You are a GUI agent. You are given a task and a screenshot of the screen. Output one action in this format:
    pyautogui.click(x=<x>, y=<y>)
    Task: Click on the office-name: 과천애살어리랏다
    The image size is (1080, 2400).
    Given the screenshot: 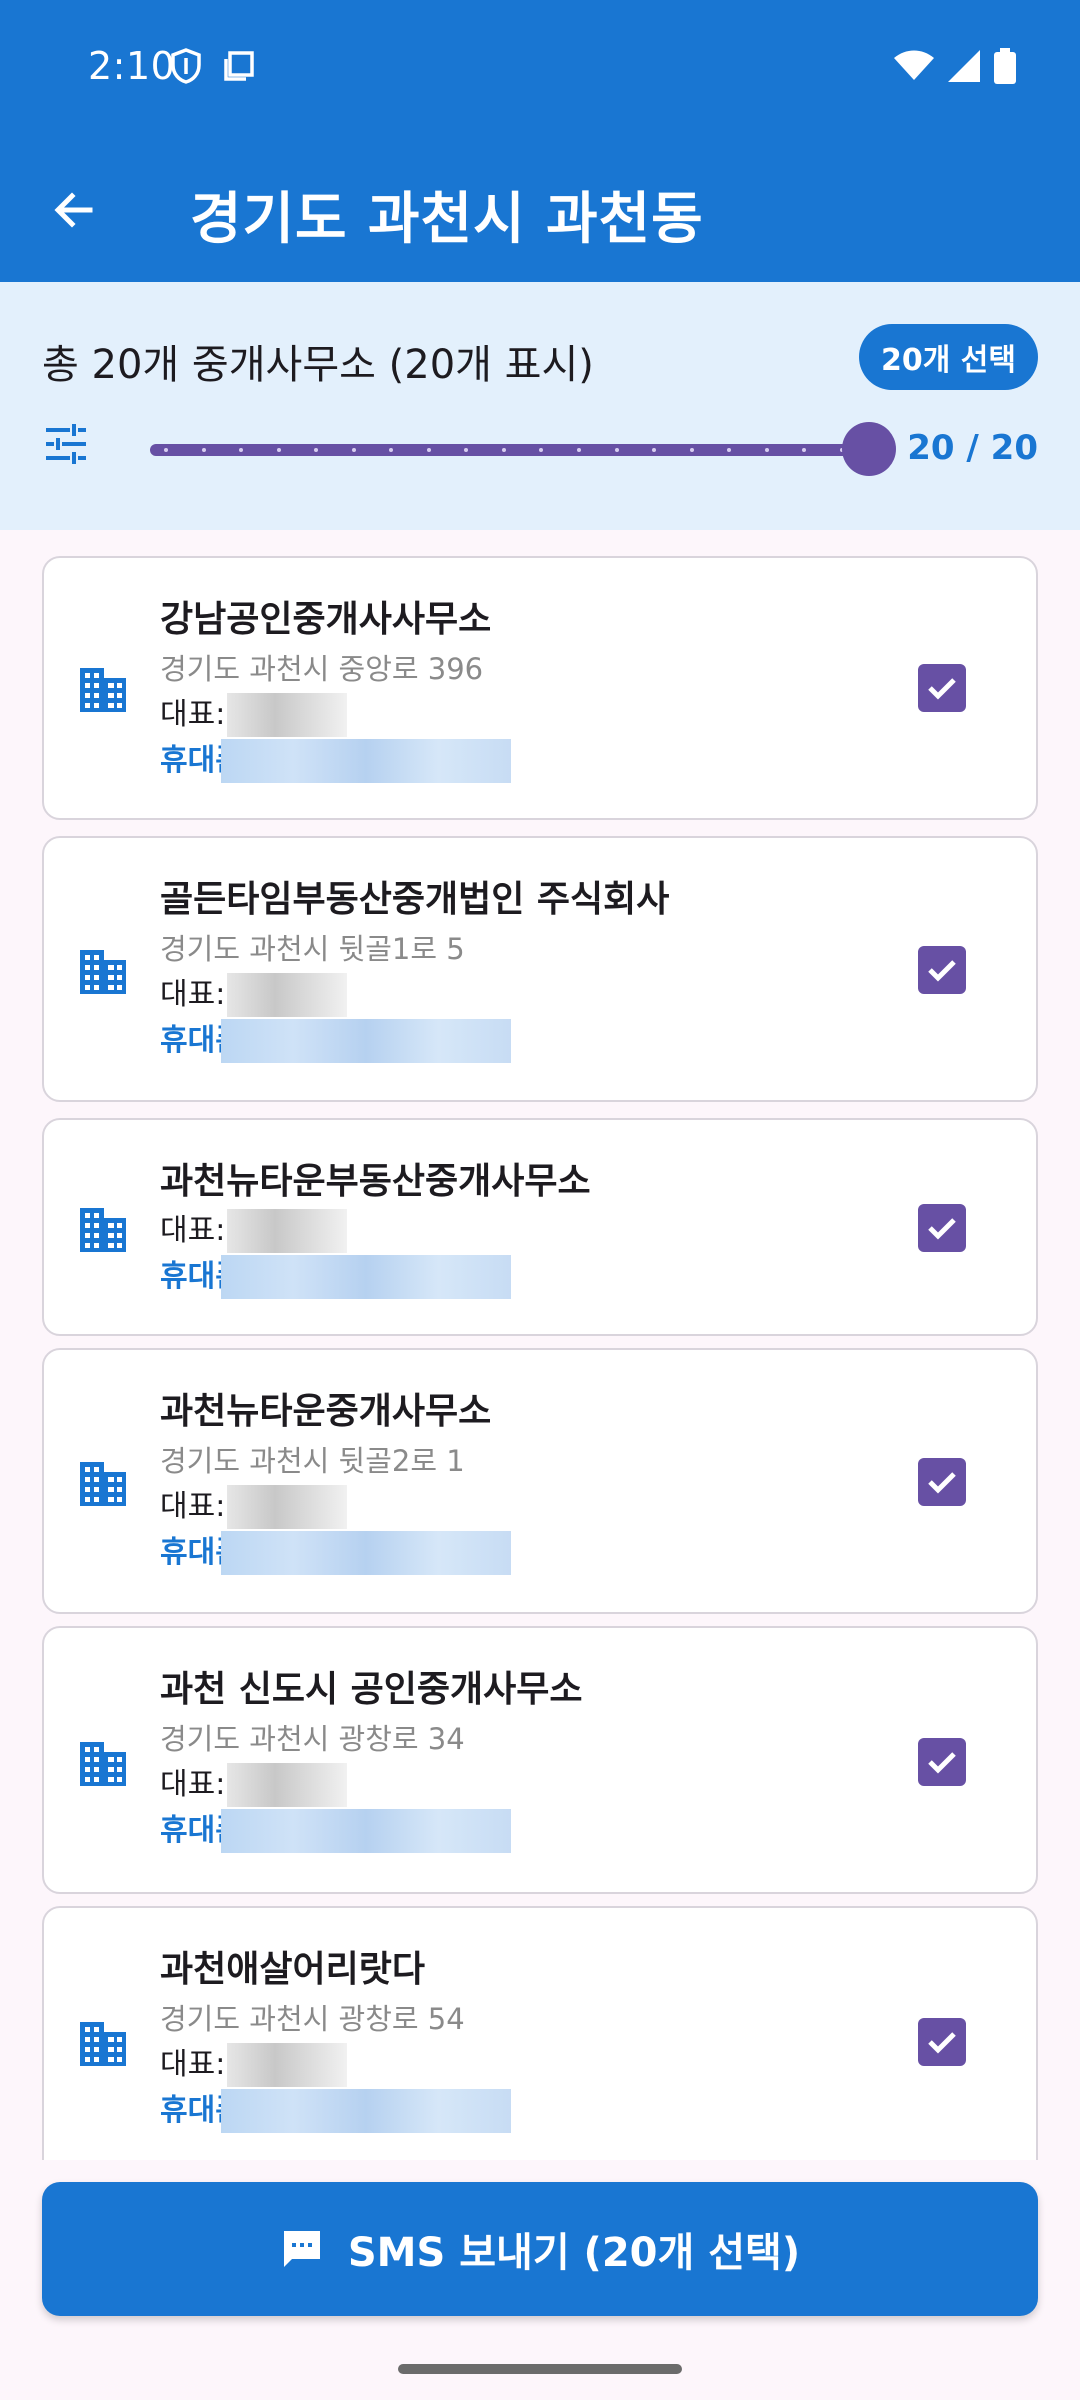 What is the action you would take?
    pyautogui.click(x=292, y=1969)
    